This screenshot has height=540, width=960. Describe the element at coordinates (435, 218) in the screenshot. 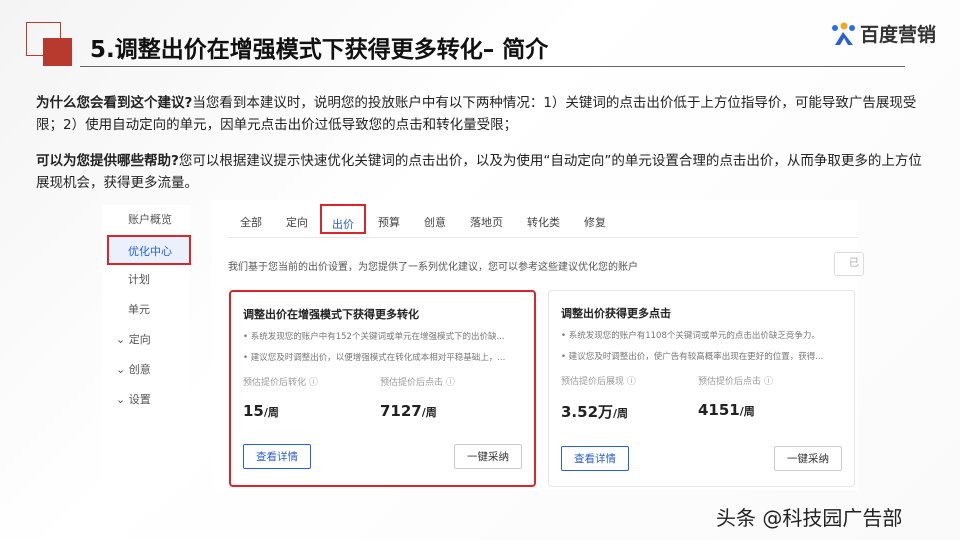

I see `tab-creative: 创意` at that location.